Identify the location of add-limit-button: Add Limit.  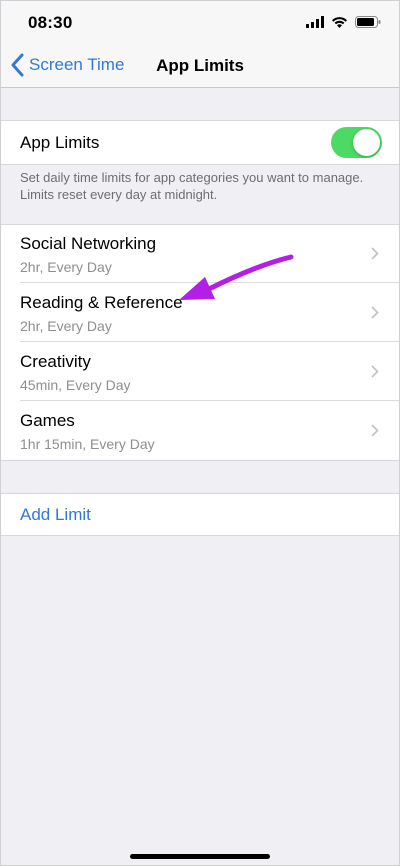
(55, 515).